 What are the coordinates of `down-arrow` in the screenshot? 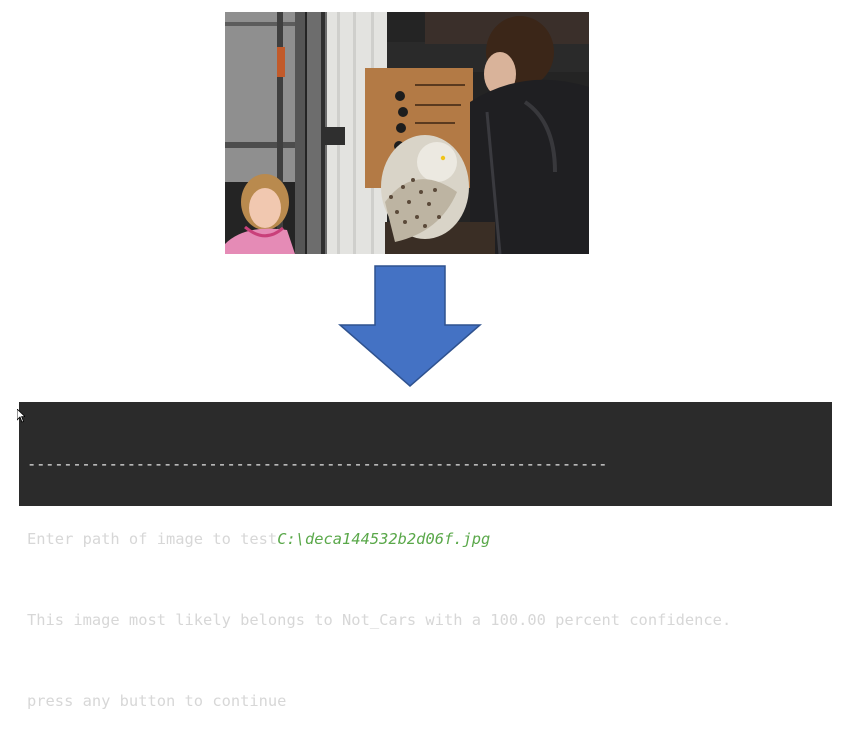 It's located at (410, 329).